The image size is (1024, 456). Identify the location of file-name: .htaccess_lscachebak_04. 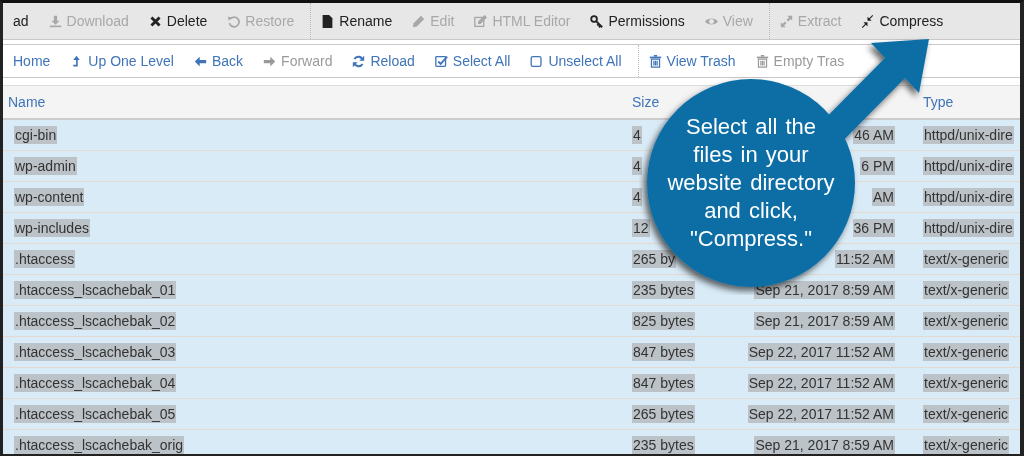
(95, 382).